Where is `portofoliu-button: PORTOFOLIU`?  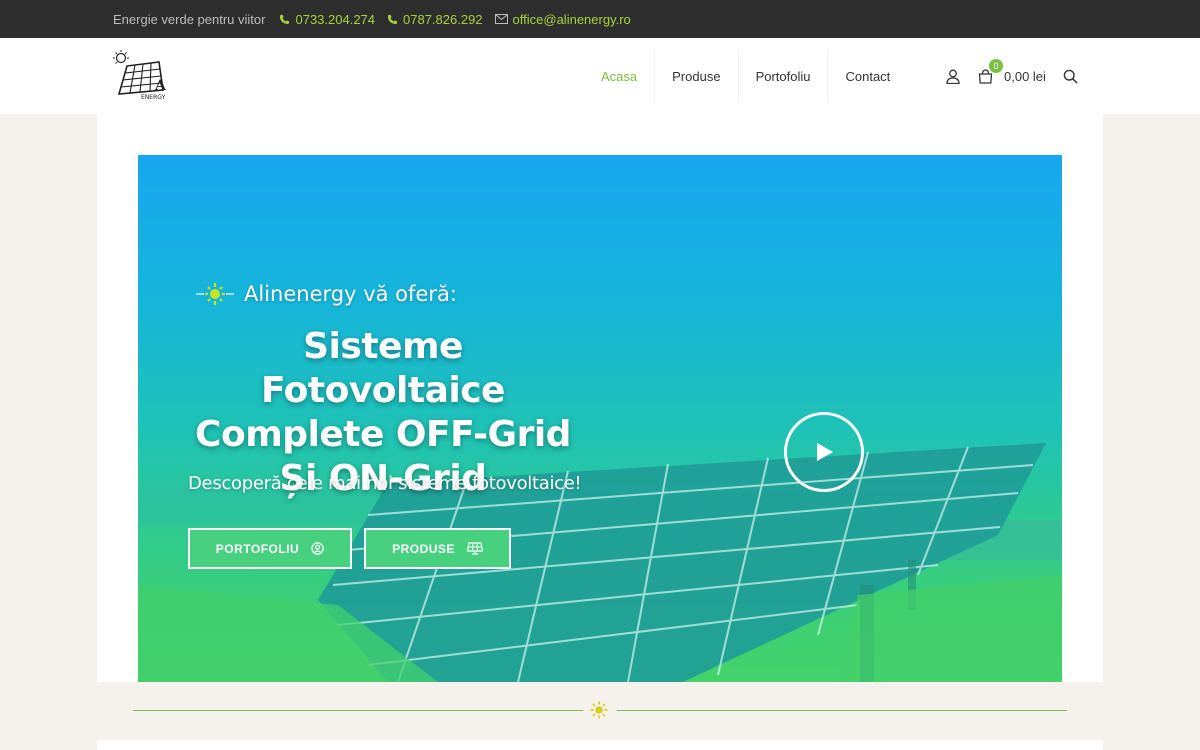
portofoliu-button: PORTOFOLIU is located at coordinates (270, 548).